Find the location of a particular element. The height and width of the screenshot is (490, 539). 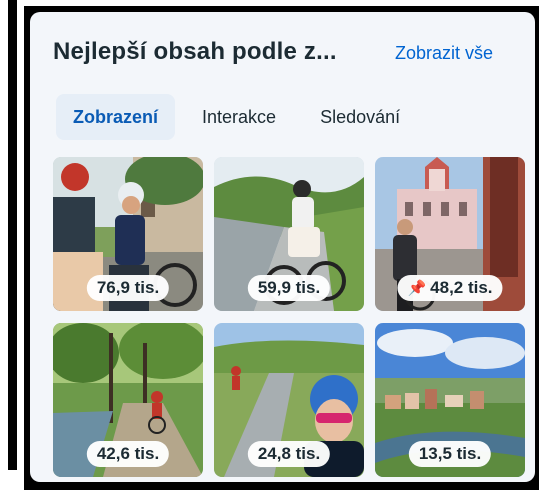

view-count: 42,6 tis. is located at coordinates (128, 453).